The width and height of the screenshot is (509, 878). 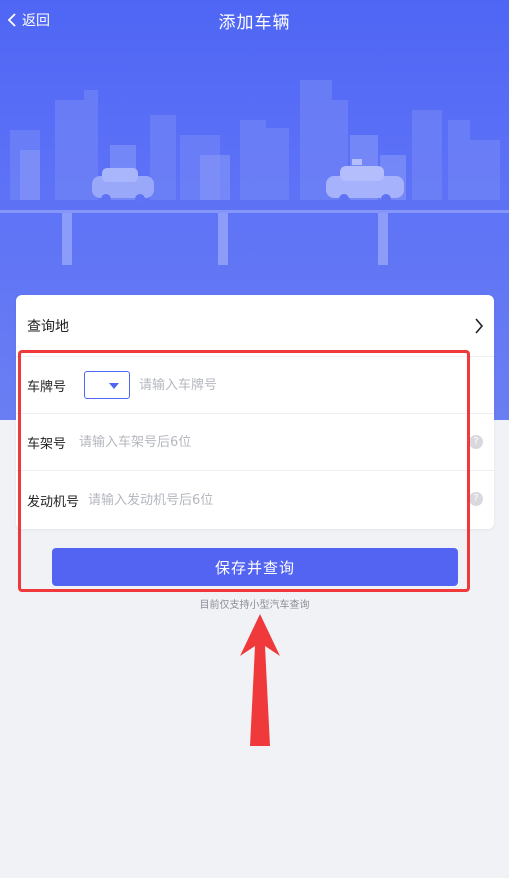 I want to click on save-and-query-button: 保存并查询, so click(x=255, y=567).